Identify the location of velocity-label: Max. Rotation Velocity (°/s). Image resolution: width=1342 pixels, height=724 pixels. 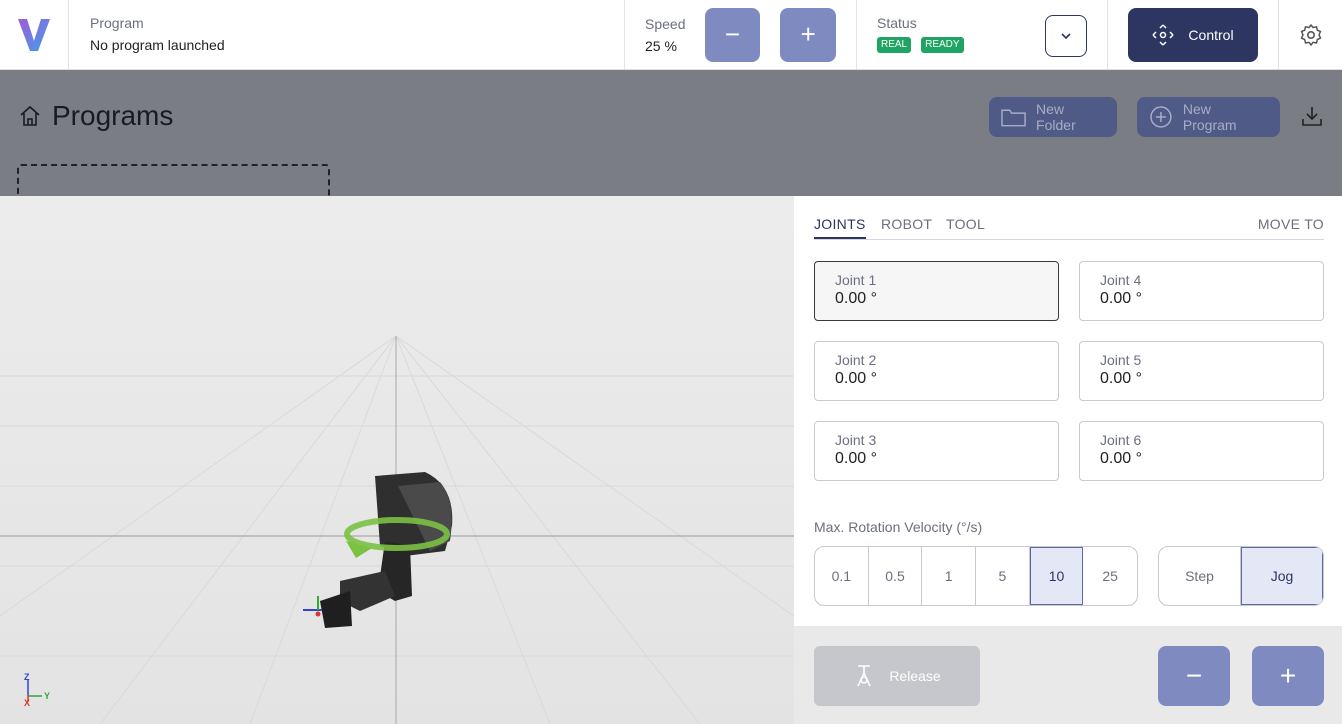
(898, 527).